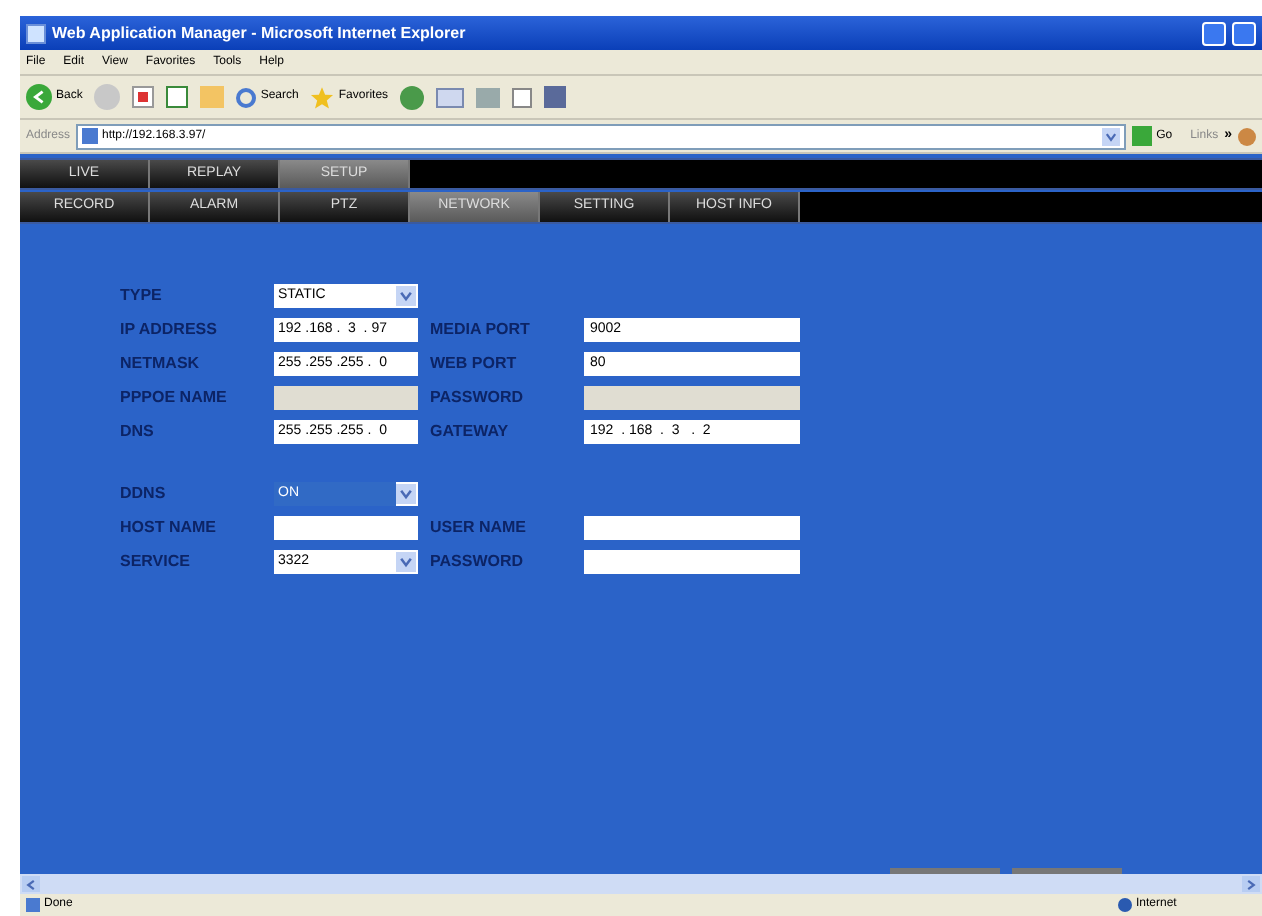 Image resolution: width=1262 pixels, height=916 pixels. Describe the element at coordinates (1111, 136) in the screenshot. I see `dropdown-caret-icon` at that location.